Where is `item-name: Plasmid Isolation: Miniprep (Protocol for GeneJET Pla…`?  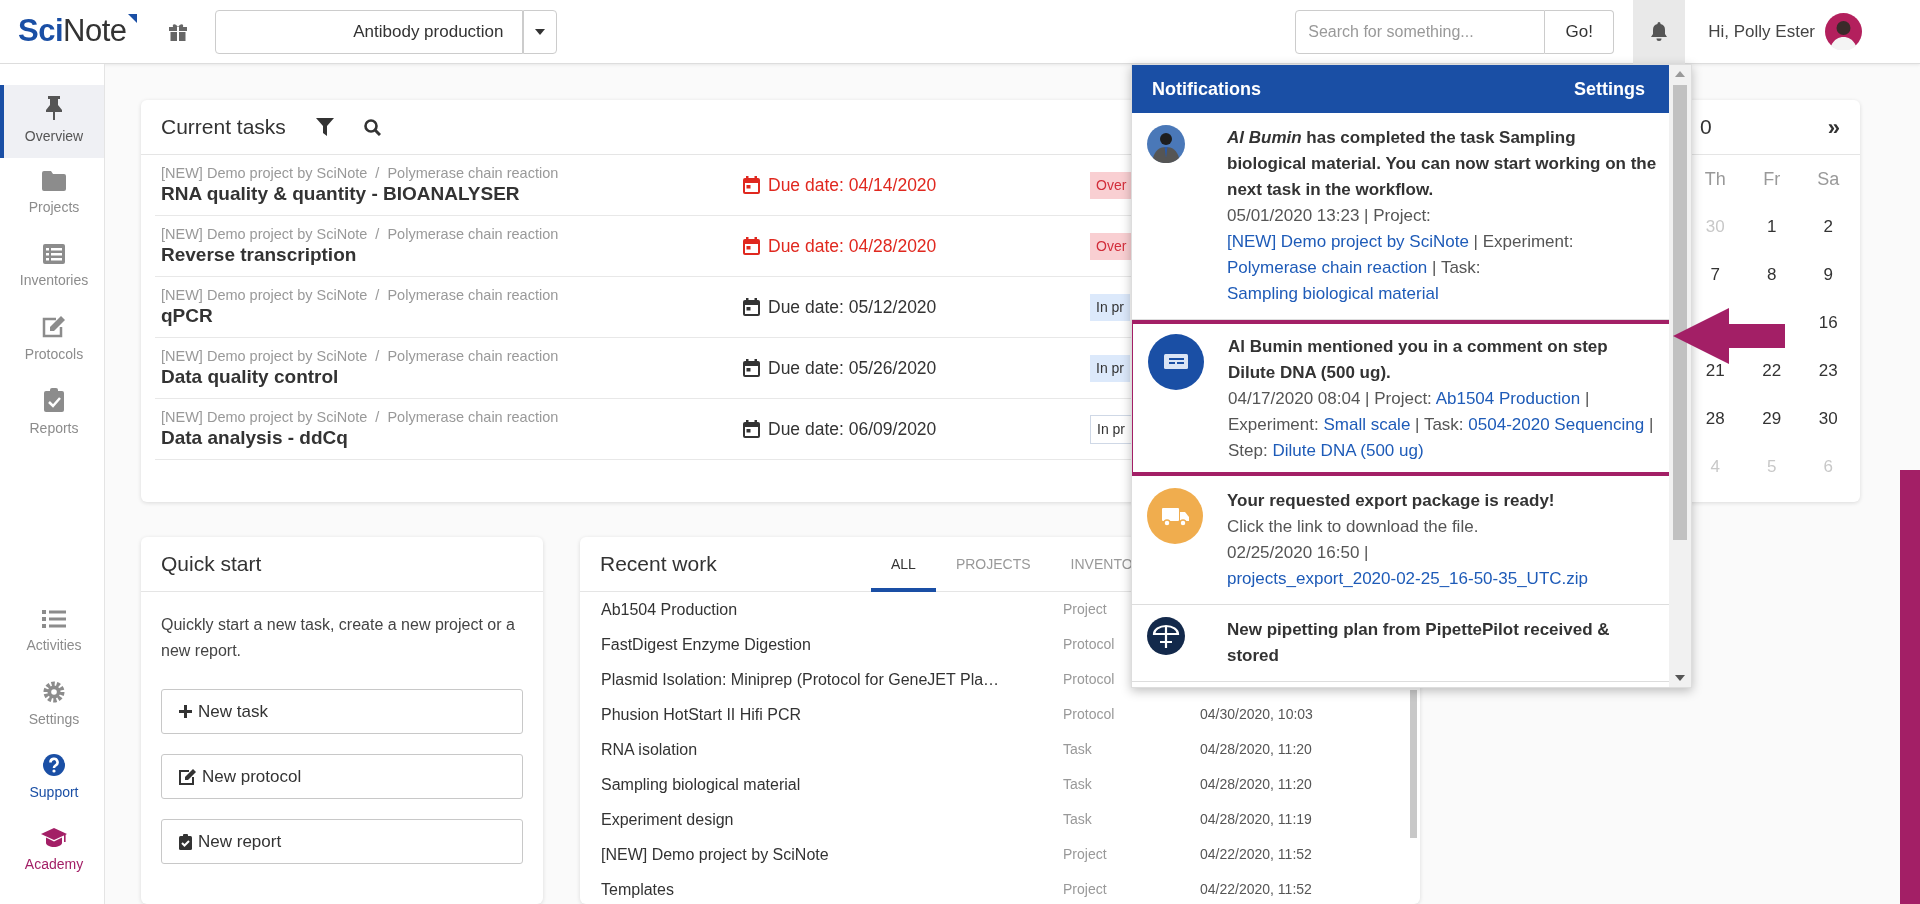
item-name: Plasmid Isolation: Miniprep (Protocol for GeneJET Pla… is located at coordinates (800, 679).